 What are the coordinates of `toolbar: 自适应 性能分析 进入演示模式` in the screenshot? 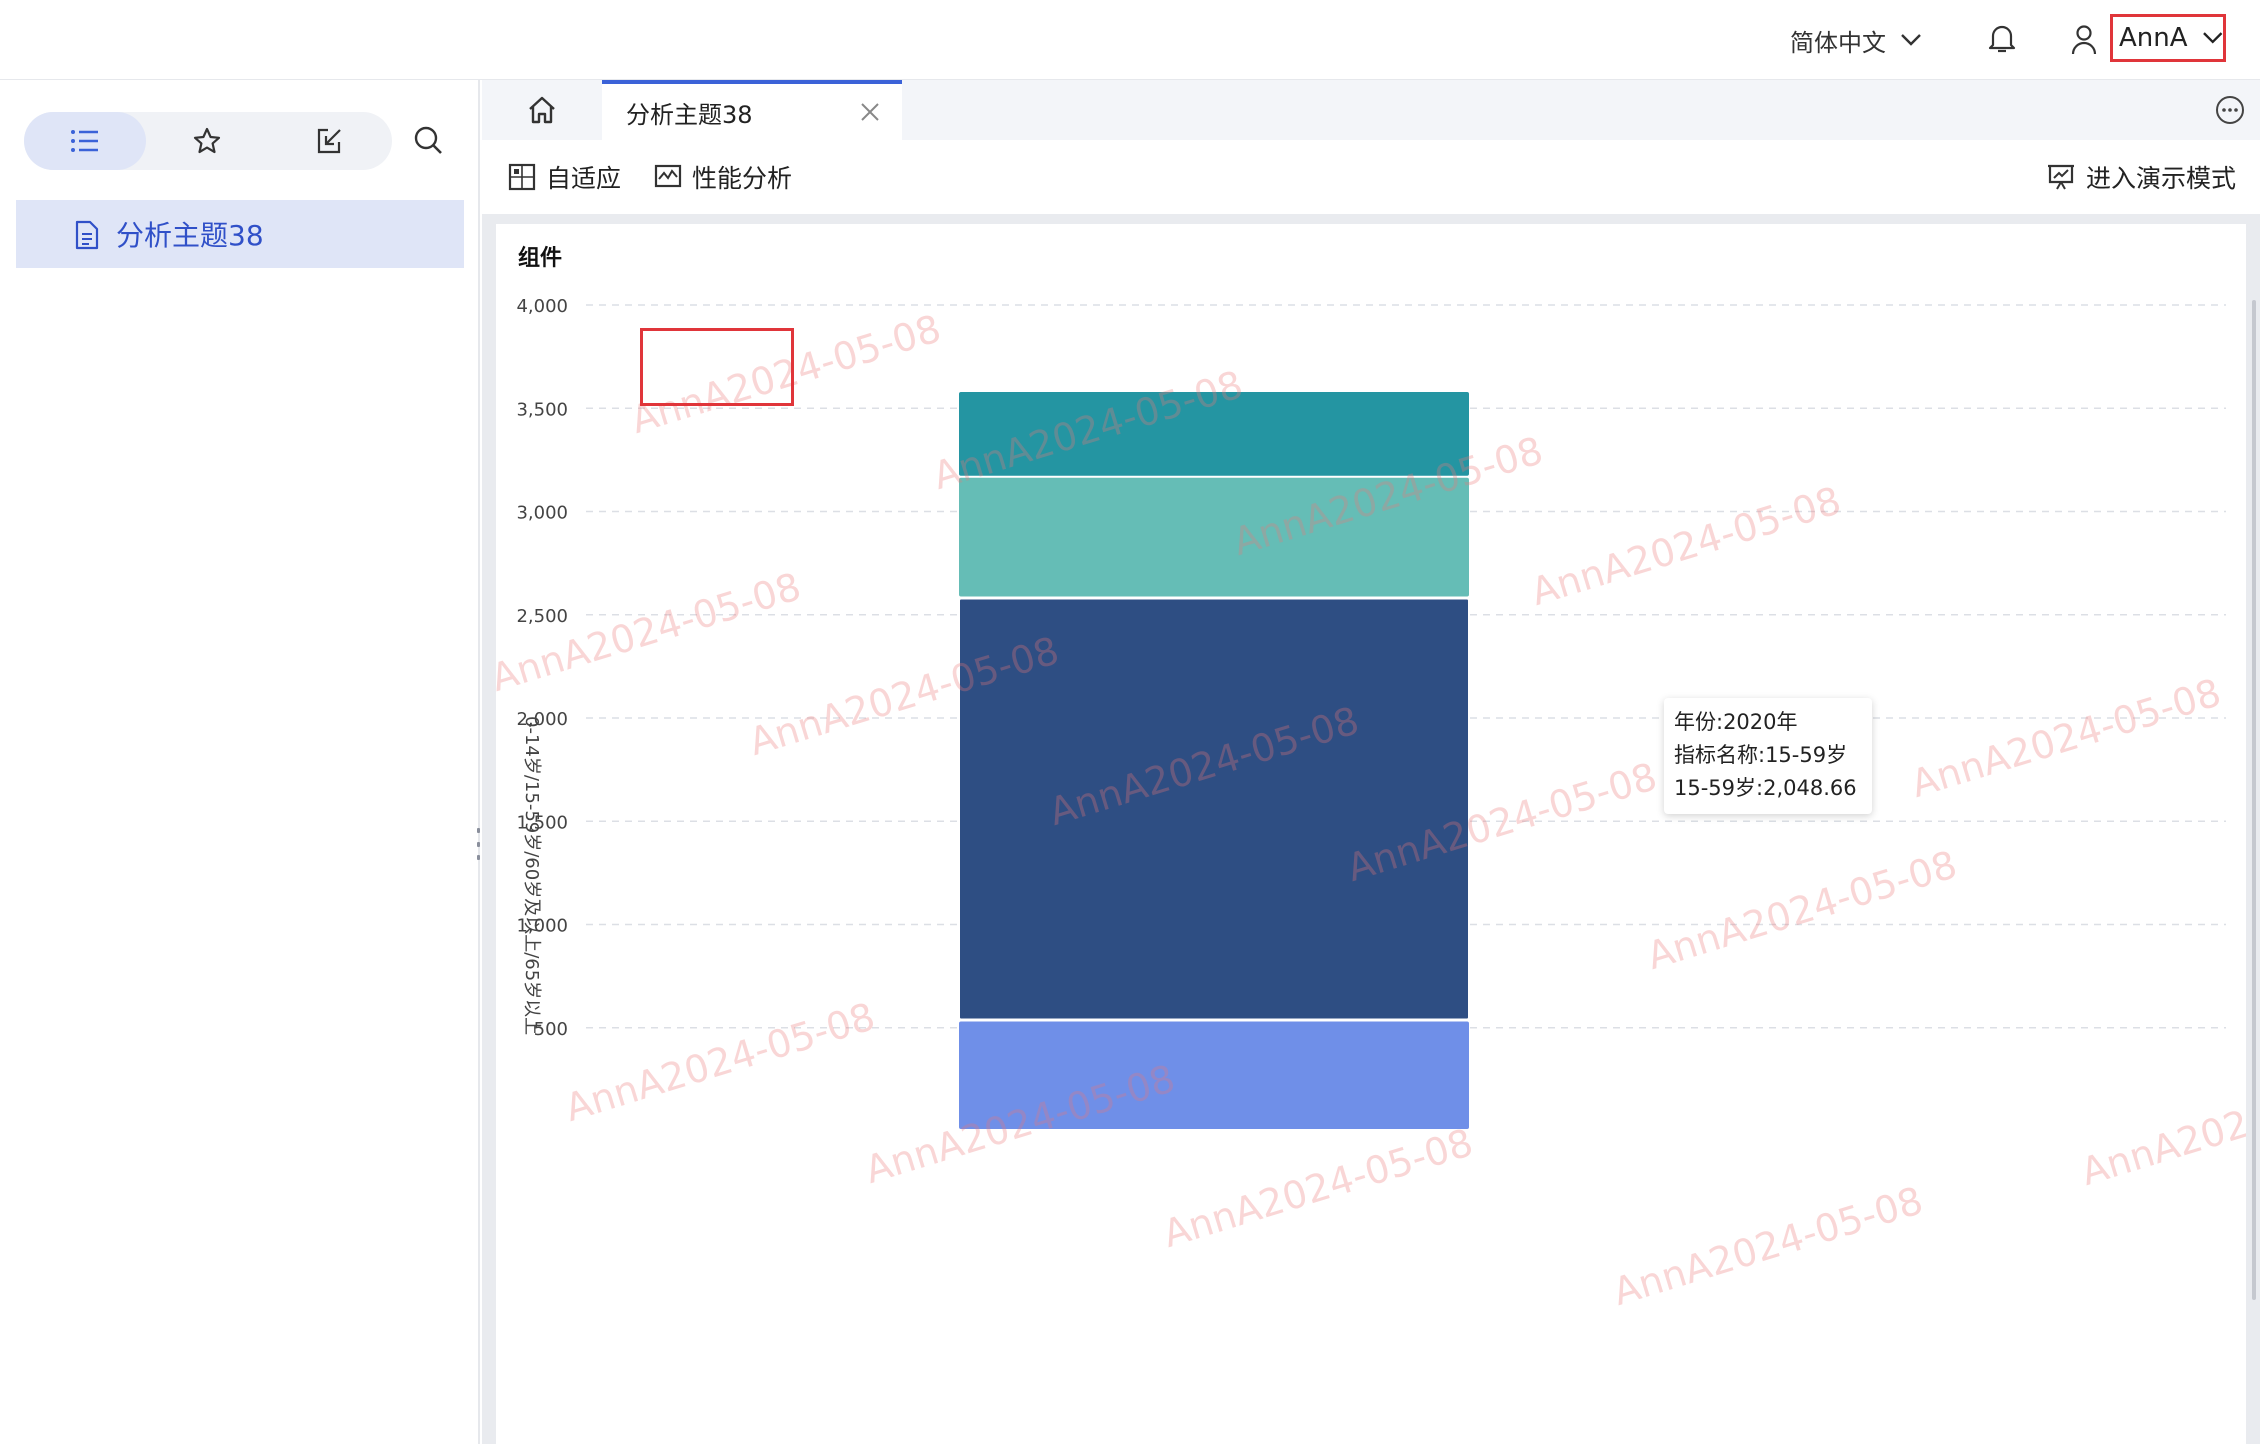 It's located at (1371, 177).